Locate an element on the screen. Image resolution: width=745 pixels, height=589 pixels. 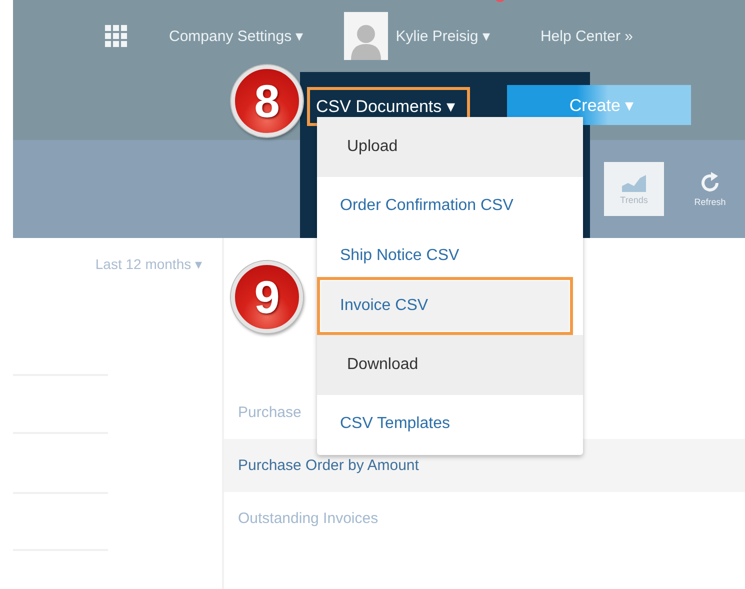
menu-item: Order Confirmation CSV is located at coordinates (450, 206).